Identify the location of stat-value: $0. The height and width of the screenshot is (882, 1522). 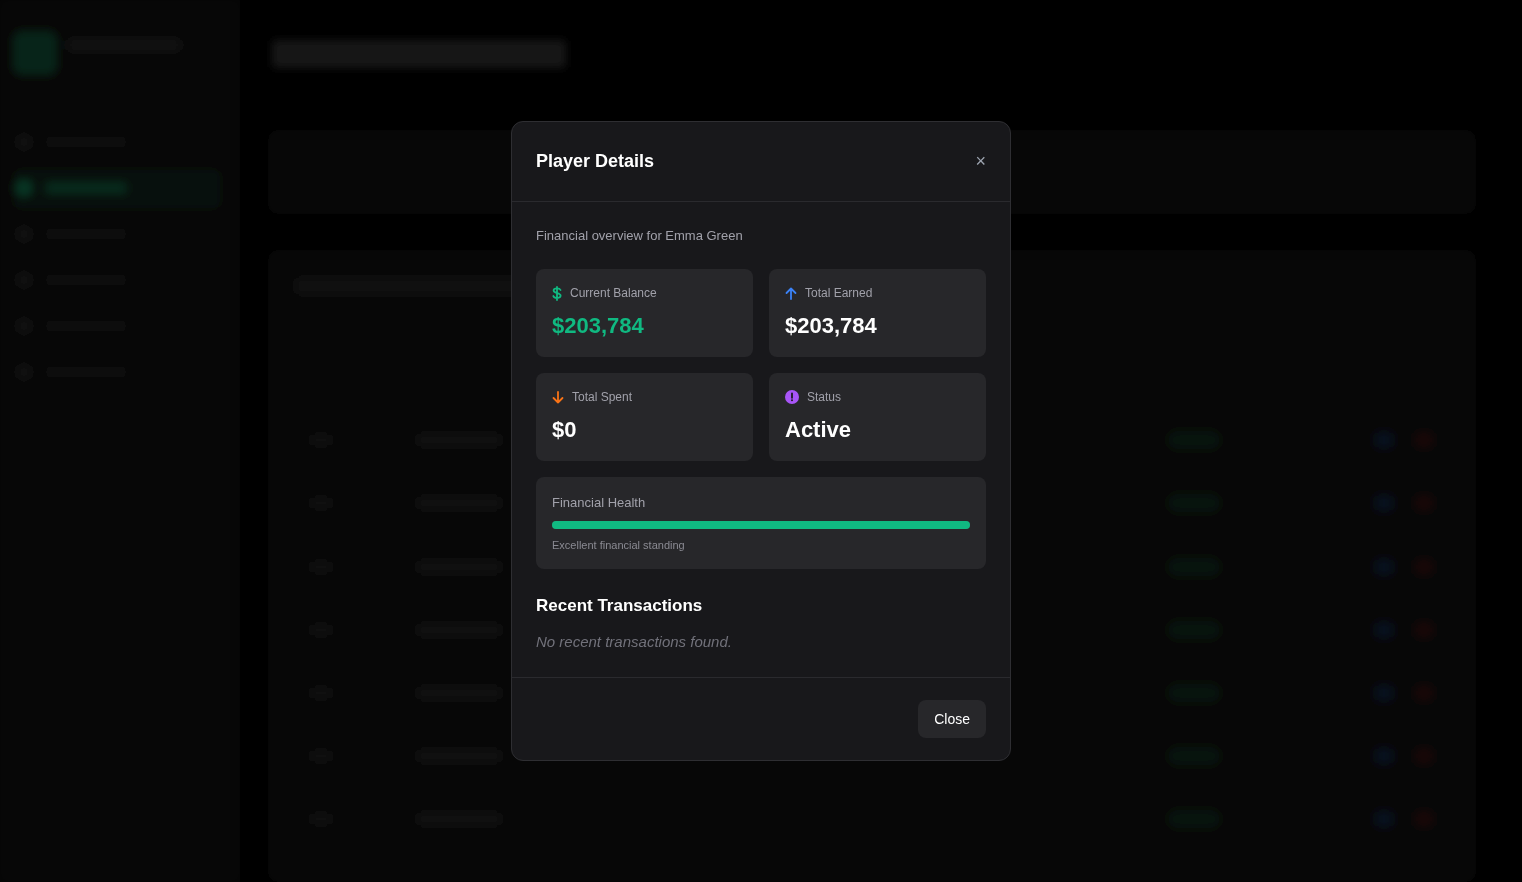
(565, 430).